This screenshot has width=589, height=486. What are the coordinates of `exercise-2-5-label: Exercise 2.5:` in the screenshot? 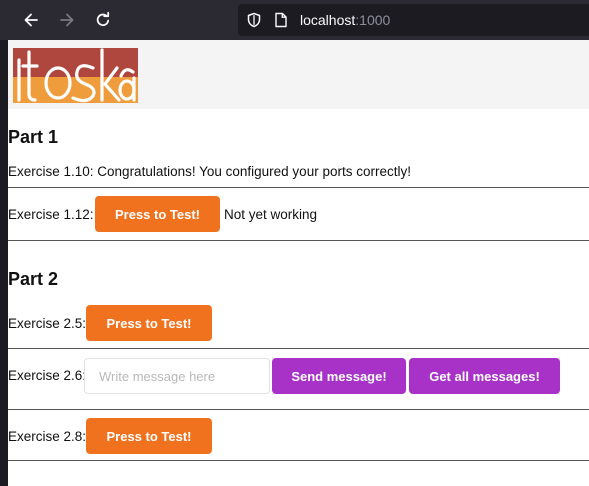 It's located at (47, 323).